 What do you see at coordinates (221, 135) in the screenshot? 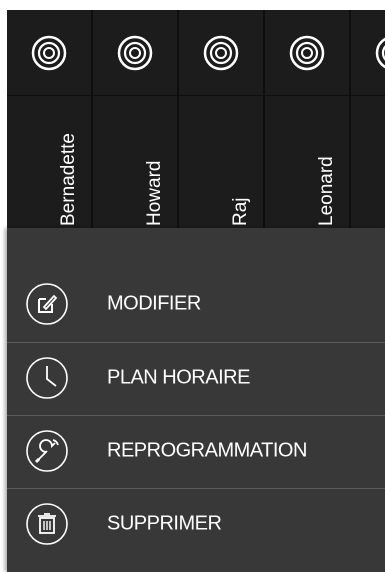
I see `contact-column: Raj` at bounding box center [221, 135].